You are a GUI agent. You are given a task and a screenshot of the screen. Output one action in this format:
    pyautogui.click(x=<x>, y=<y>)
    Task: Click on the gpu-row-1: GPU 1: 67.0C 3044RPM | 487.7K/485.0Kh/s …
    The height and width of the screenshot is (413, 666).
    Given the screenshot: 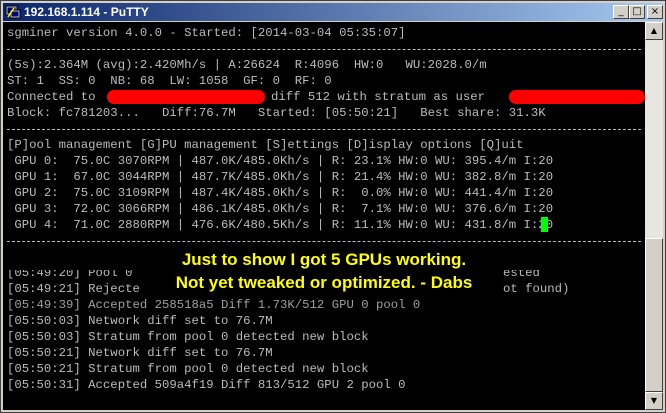 What is the action you would take?
    pyautogui.click(x=280, y=177)
    